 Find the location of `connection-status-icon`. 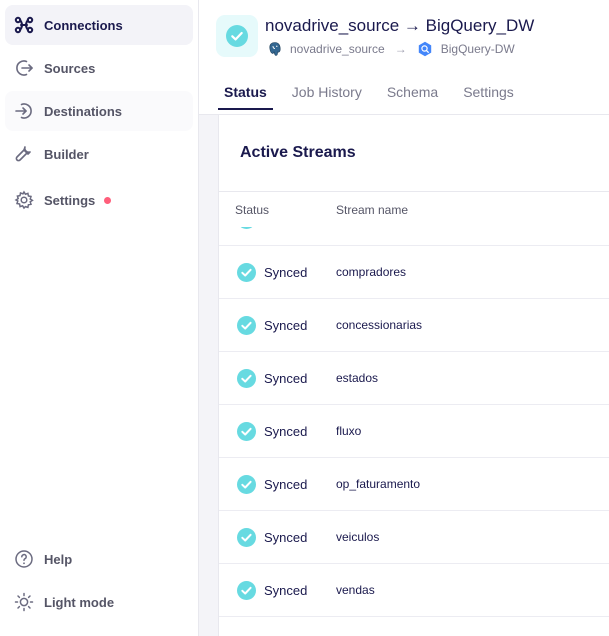

connection-status-icon is located at coordinates (237, 36).